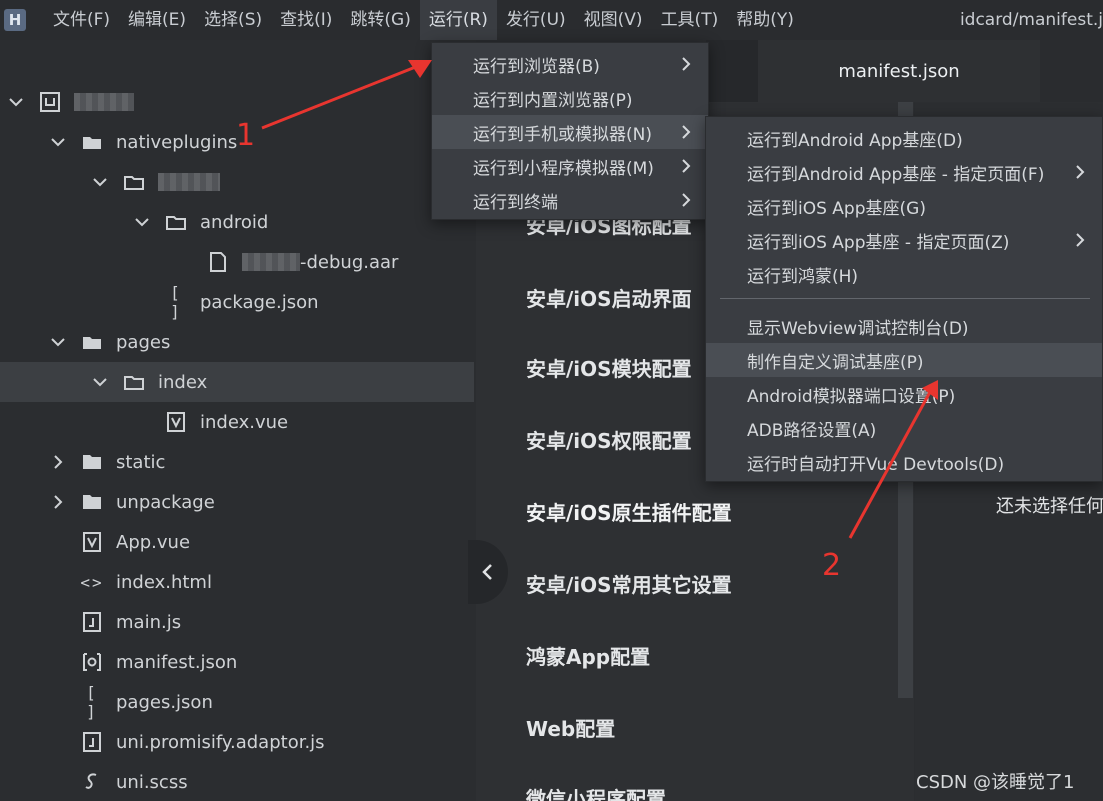  I want to click on android-emulator-port-item: Android模拟器端口设置(P), so click(904, 394).